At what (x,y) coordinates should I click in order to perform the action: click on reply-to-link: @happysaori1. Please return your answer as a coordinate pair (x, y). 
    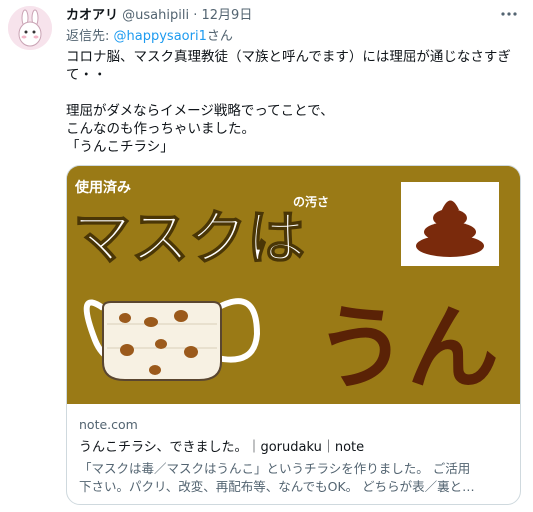
    Looking at the image, I should click on (160, 36).